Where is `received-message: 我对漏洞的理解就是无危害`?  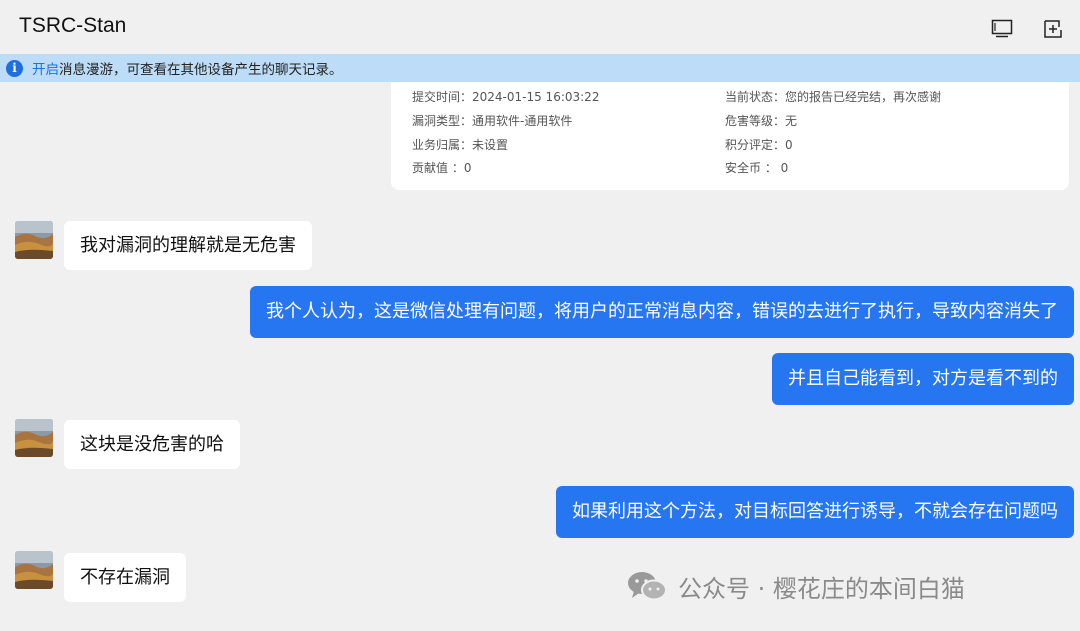 received-message: 我对漏洞的理解就是无危害 is located at coordinates (188, 245).